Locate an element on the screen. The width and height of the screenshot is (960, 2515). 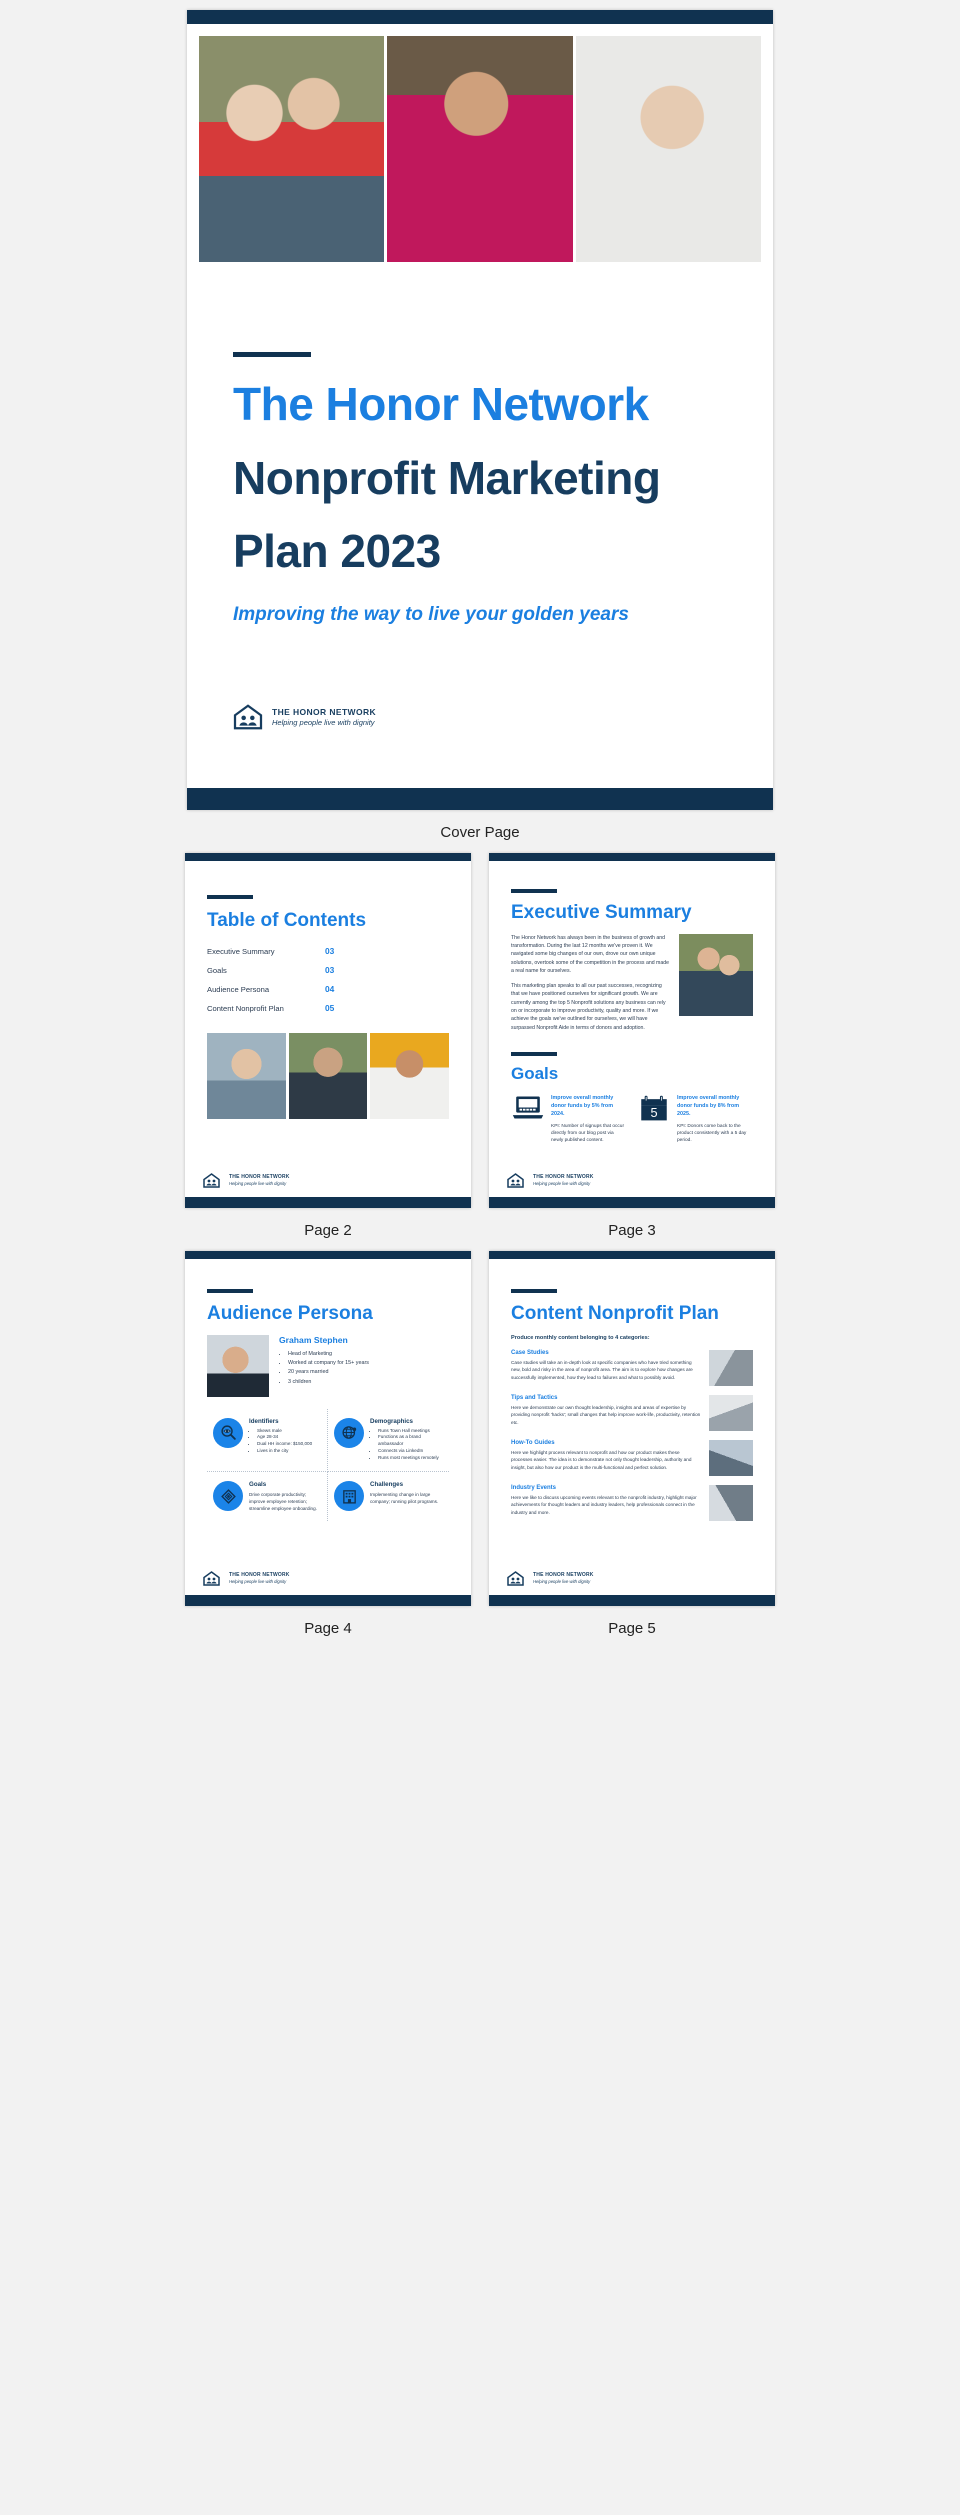
page3-caption: Page 3 is located at coordinates (632, 1230).